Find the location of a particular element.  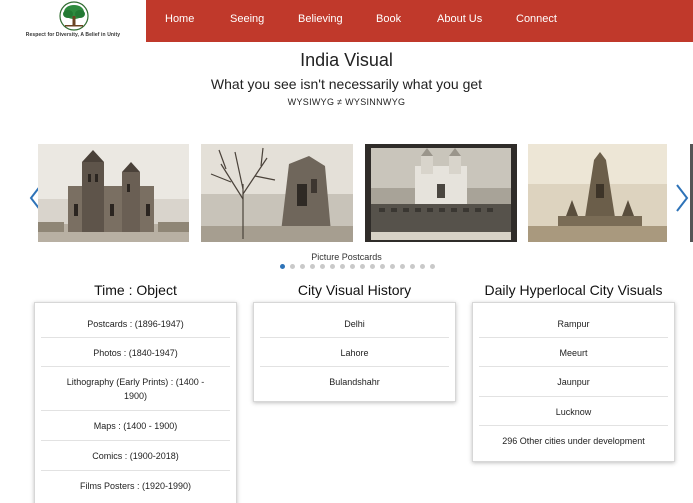

postcard-church-garden is located at coordinates (441, 193).